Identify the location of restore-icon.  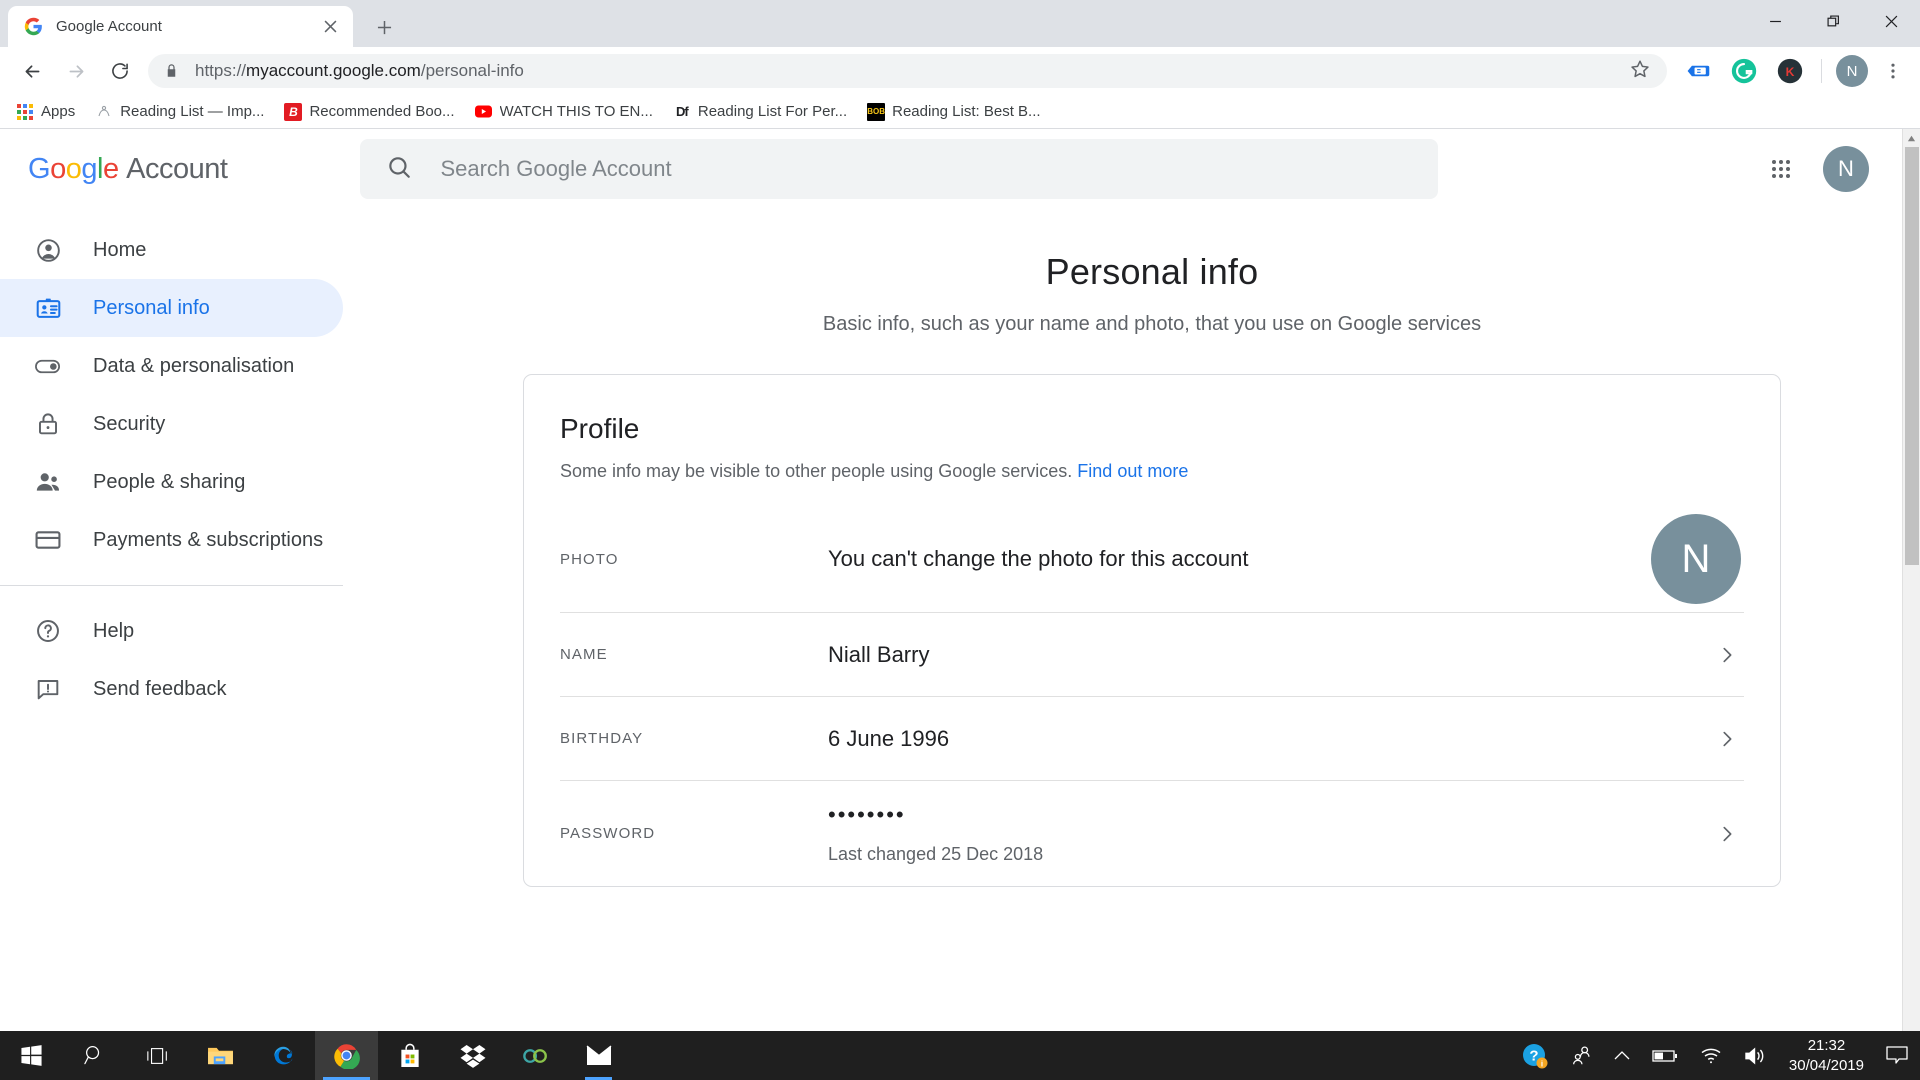
(1833, 21).